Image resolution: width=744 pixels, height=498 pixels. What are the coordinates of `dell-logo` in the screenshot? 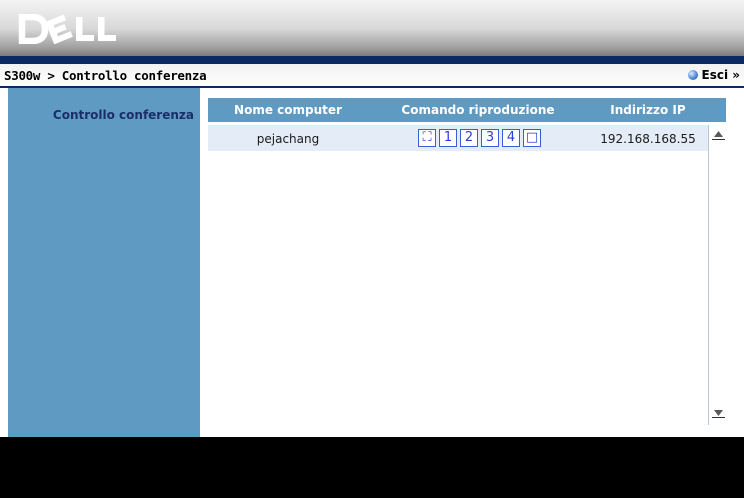 It's located at (73, 30).